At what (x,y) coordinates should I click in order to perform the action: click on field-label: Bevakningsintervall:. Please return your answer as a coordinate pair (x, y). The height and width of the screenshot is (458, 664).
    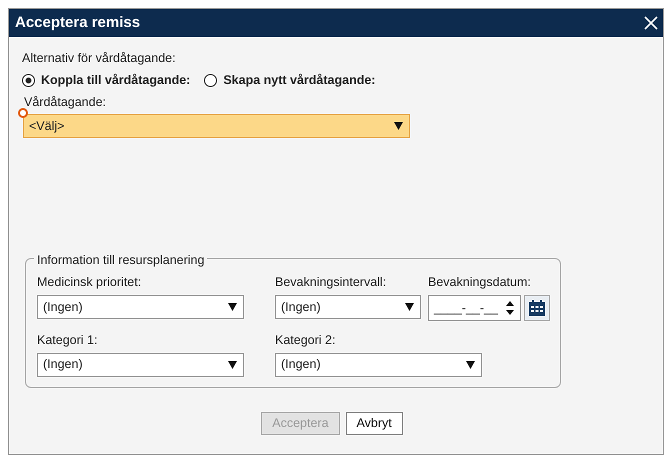
    Looking at the image, I should click on (331, 283).